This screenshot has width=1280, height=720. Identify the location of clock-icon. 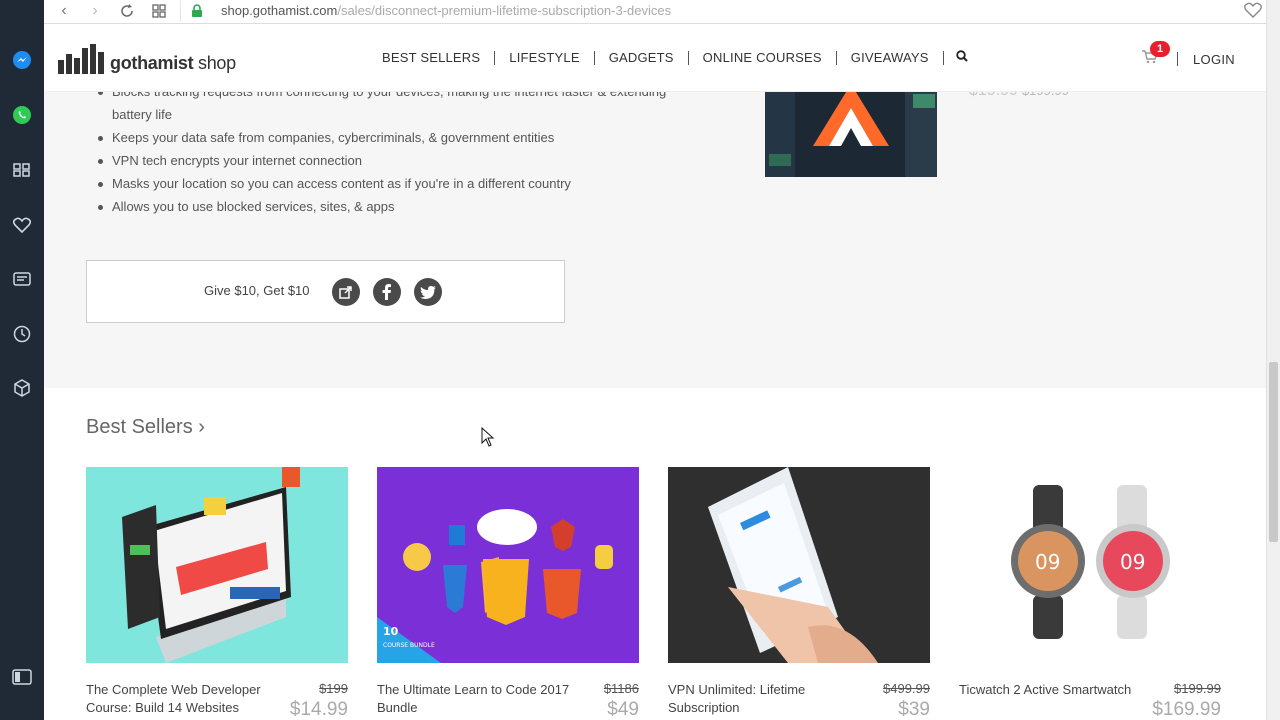
(22, 334).